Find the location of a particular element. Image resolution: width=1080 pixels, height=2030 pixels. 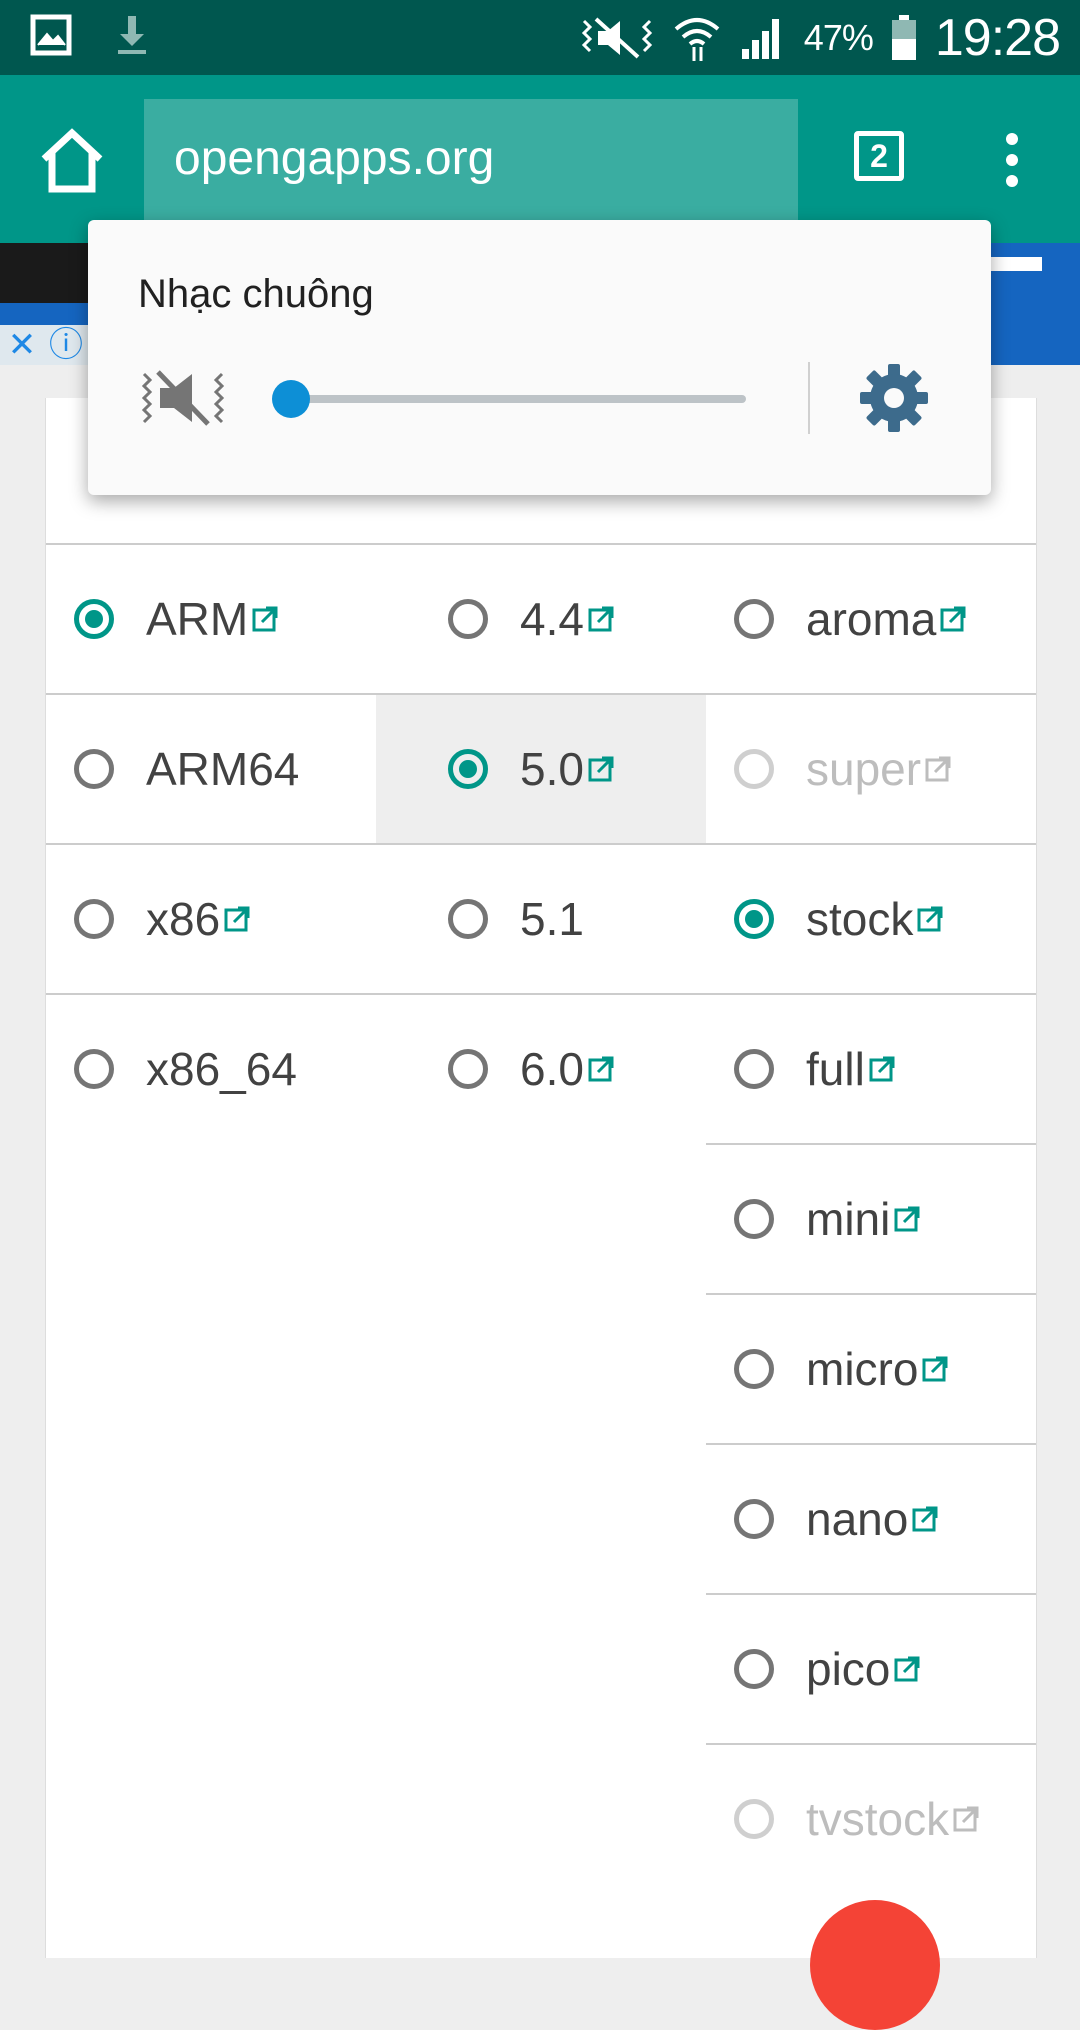

option-label: 5.0 is located at coordinates (552, 769).